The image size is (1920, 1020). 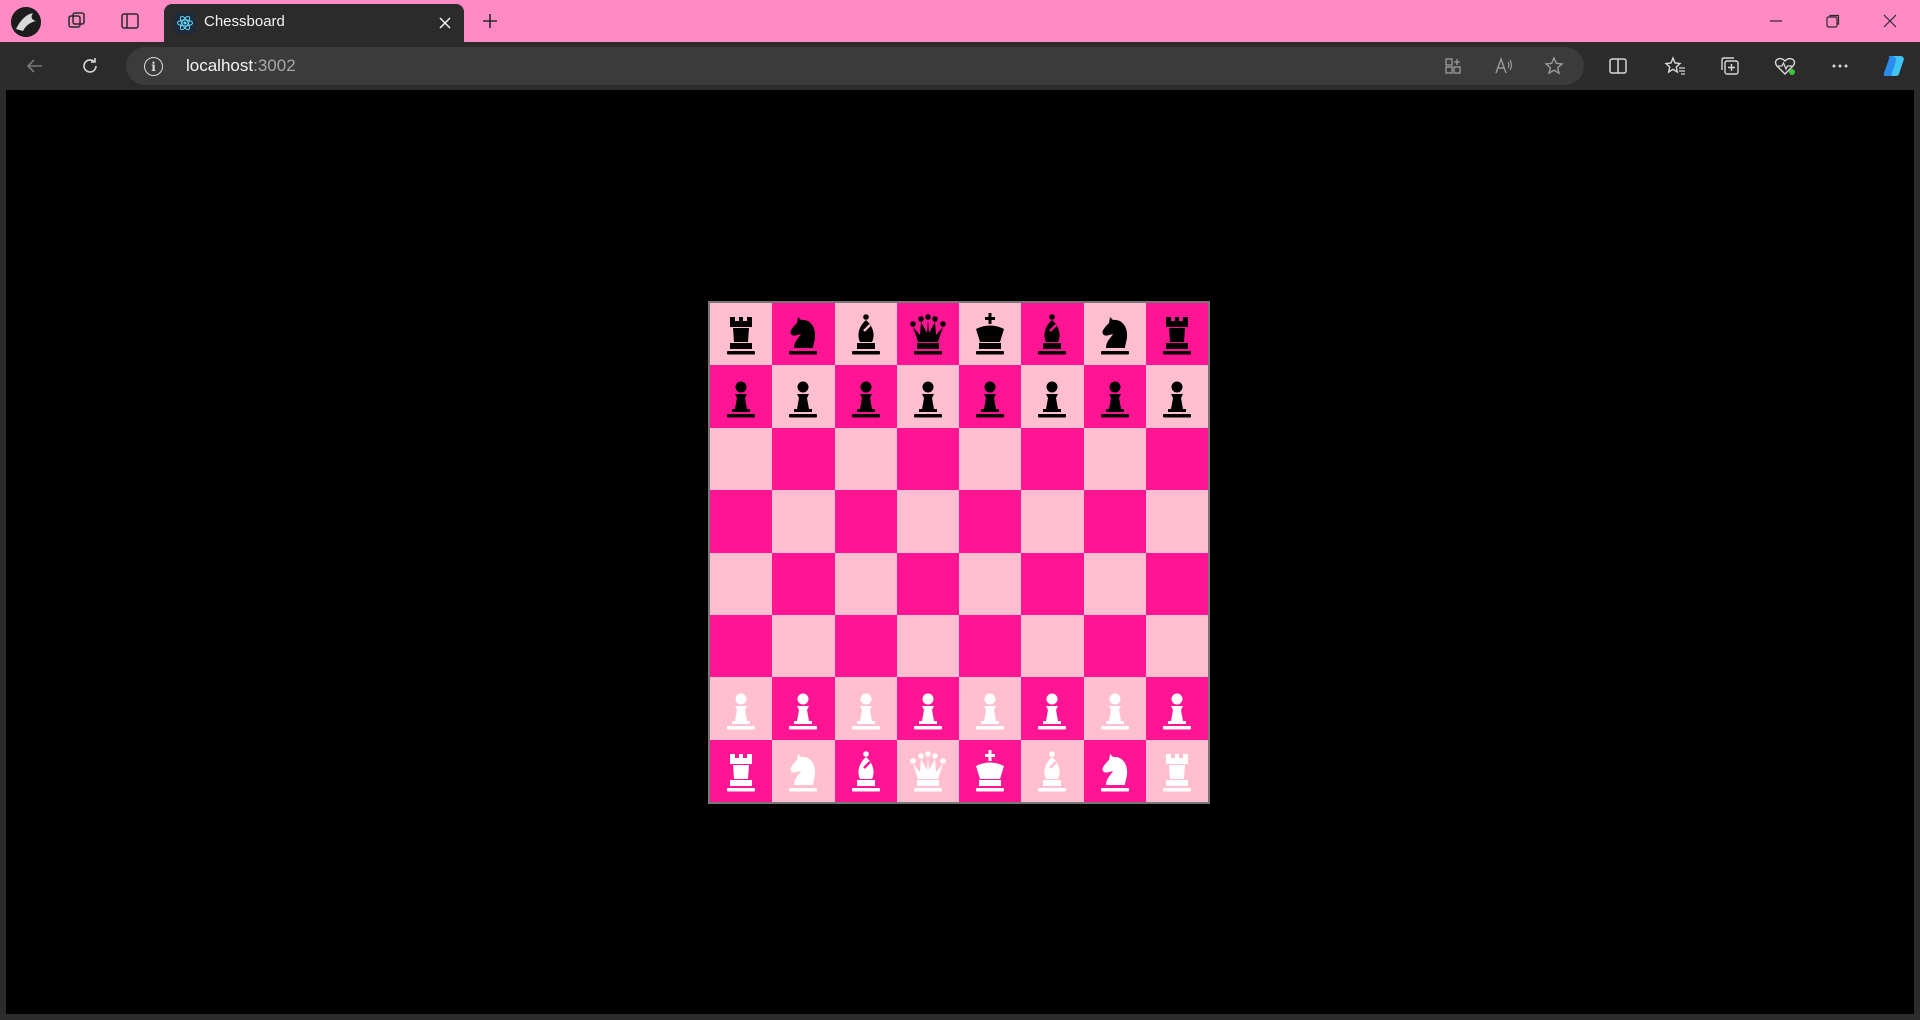 I want to click on copilot-button, so click(x=1894, y=66).